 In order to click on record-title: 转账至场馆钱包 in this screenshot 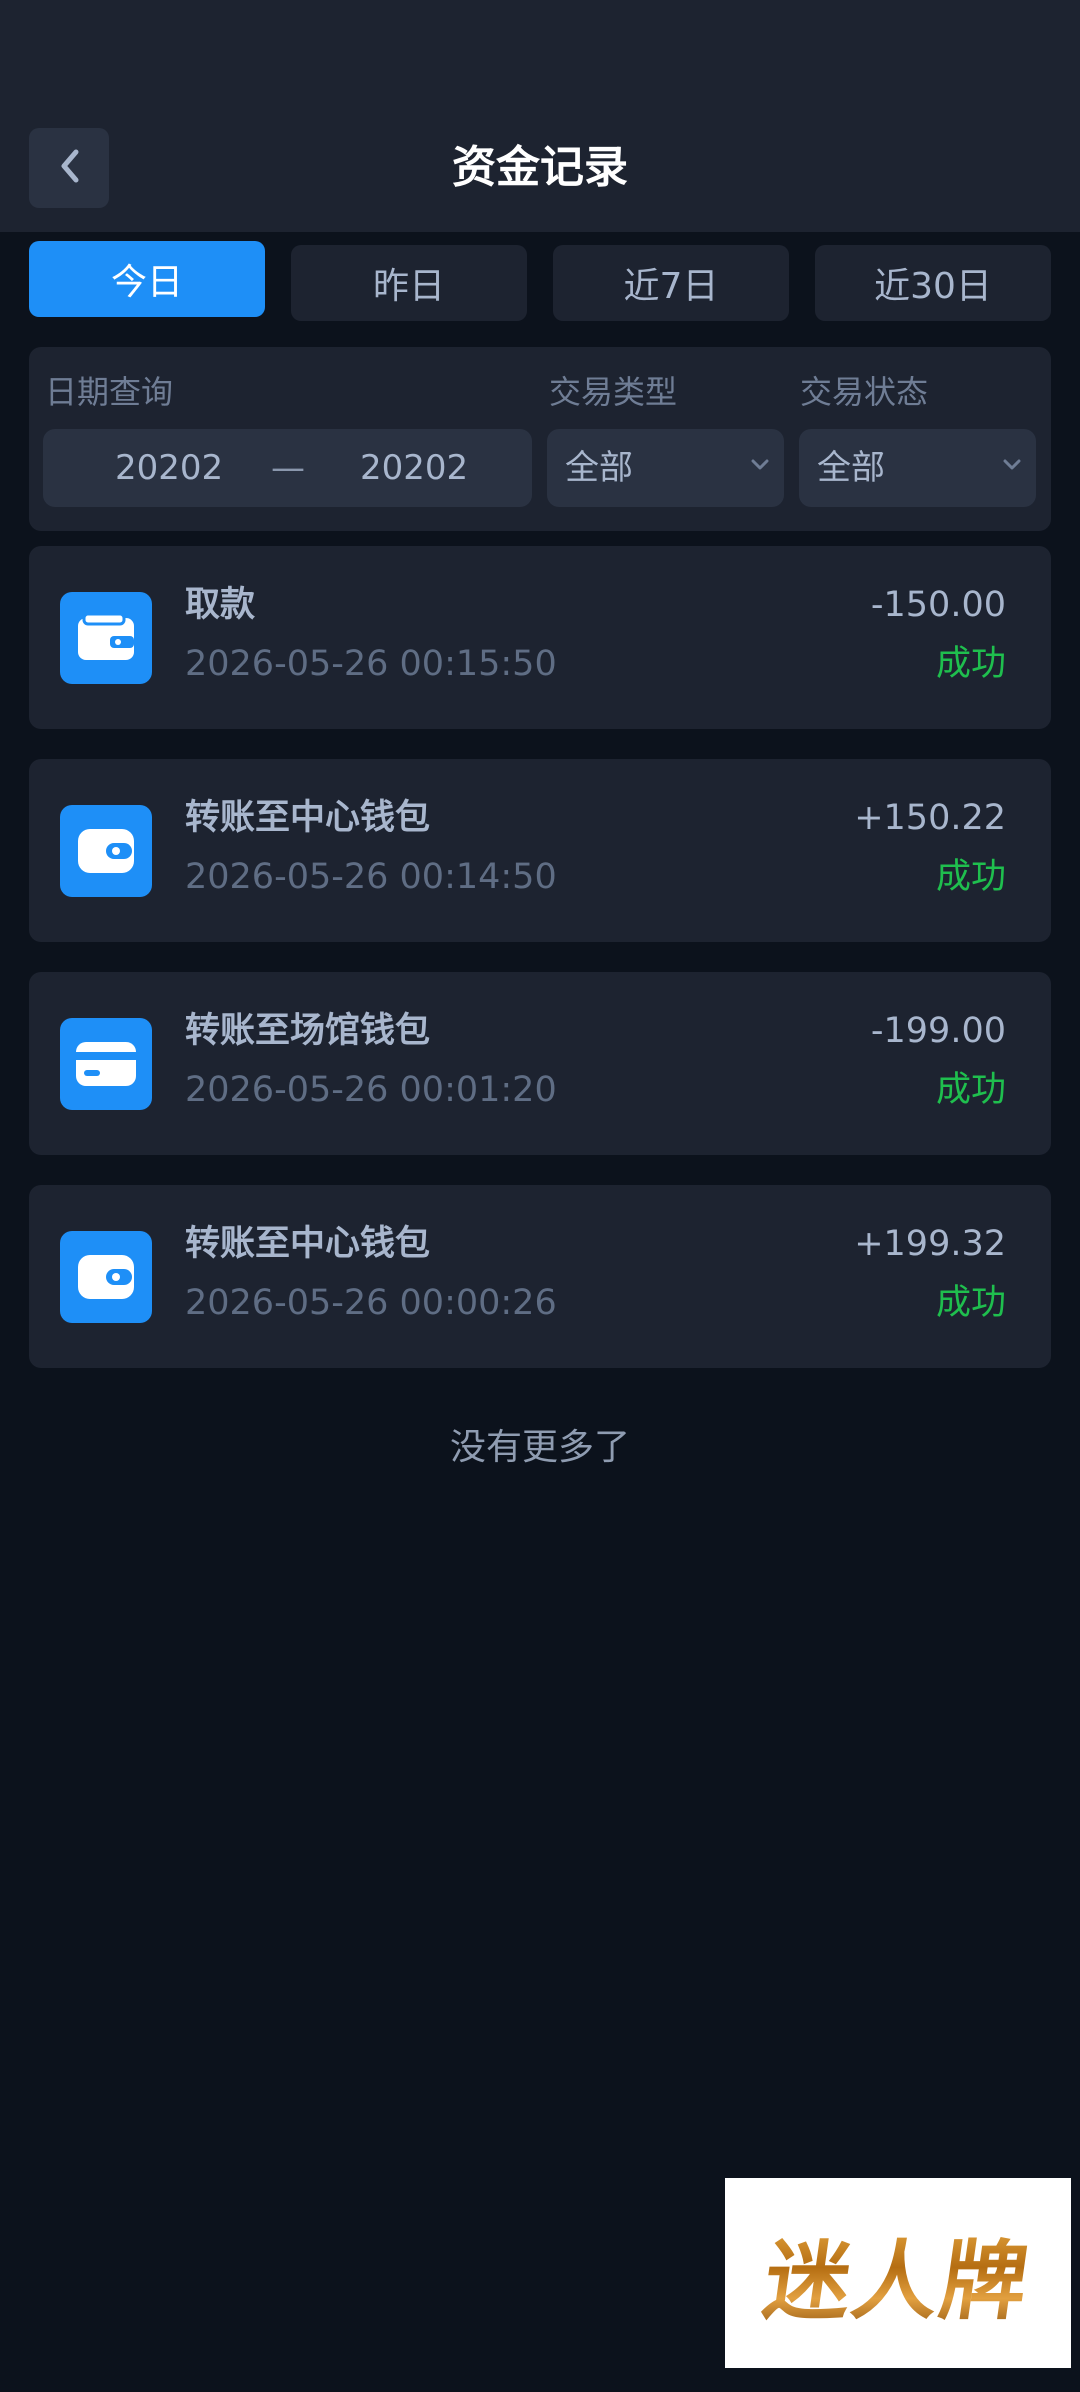, I will do `click(308, 1031)`.